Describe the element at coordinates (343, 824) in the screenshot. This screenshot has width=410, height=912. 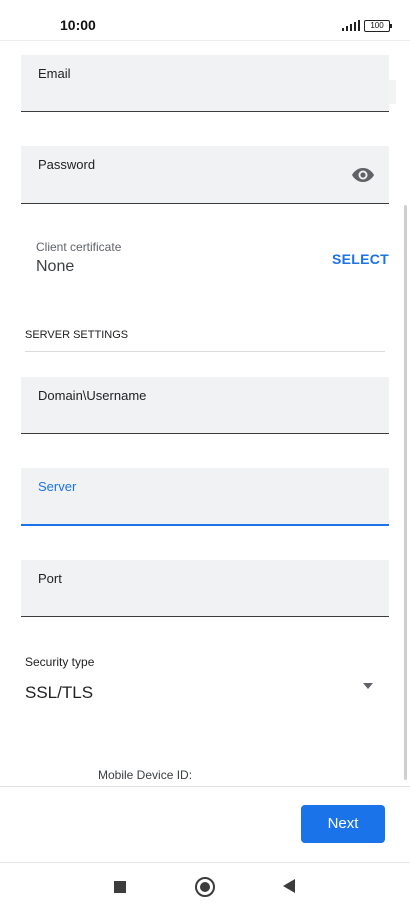
I see `next-button: Next` at that location.